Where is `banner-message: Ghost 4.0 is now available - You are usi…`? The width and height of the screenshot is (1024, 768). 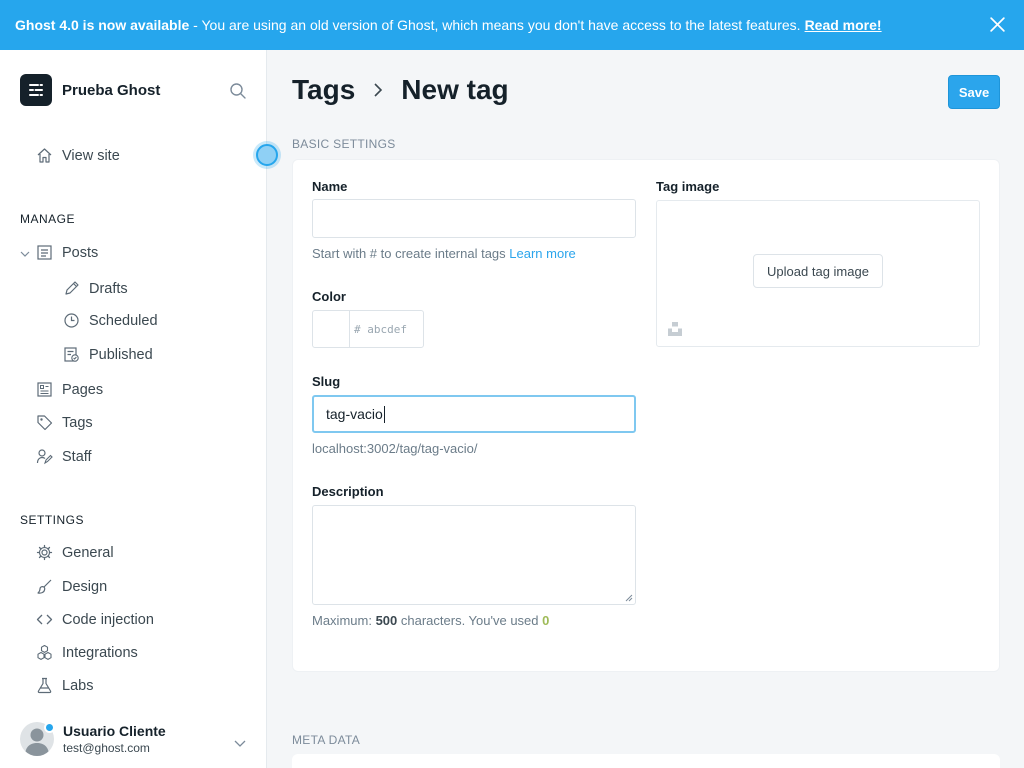 banner-message: Ghost 4.0 is now available - You are usi… is located at coordinates (408, 25).